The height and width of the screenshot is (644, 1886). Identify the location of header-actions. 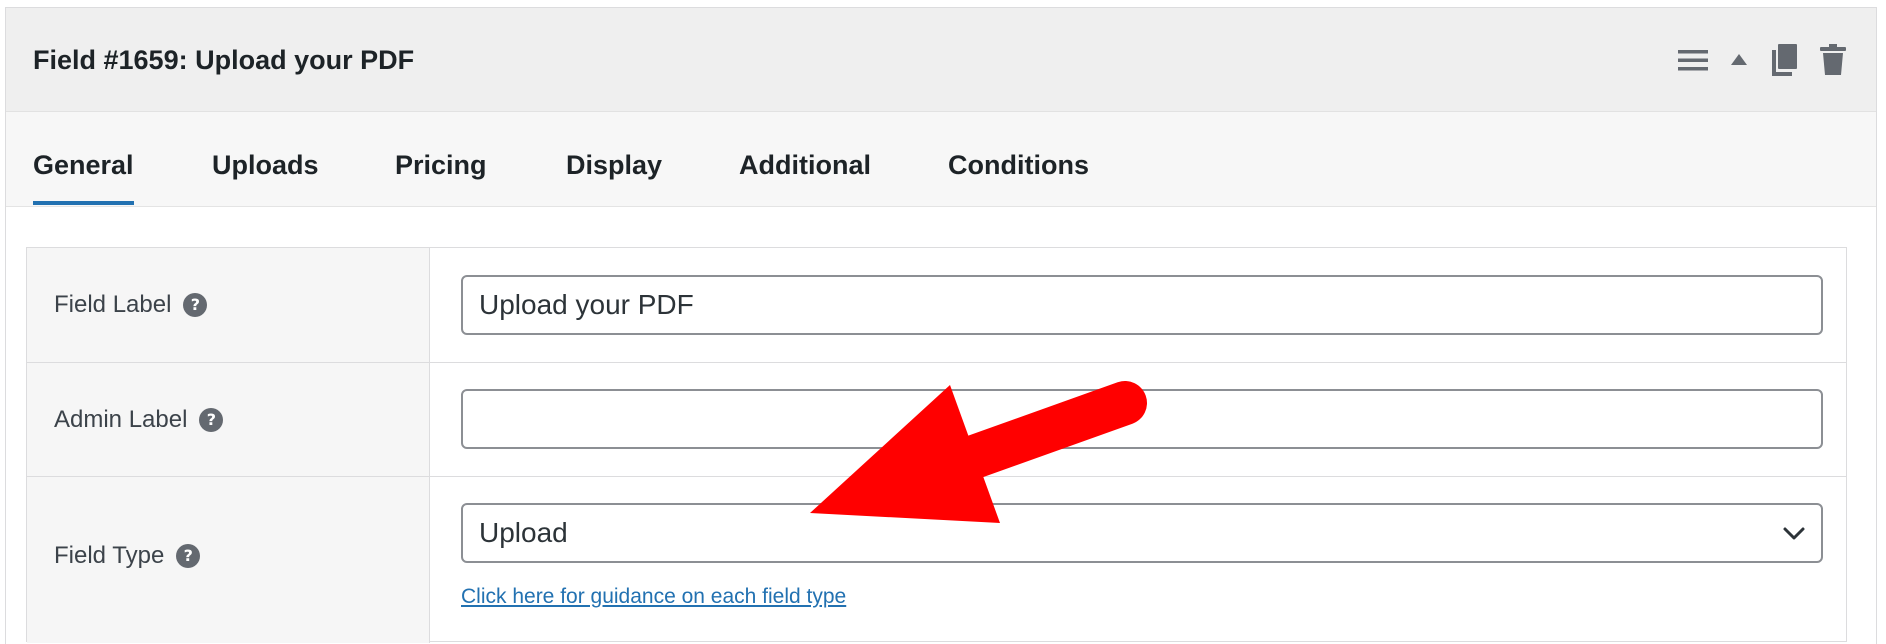
(1762, 60).